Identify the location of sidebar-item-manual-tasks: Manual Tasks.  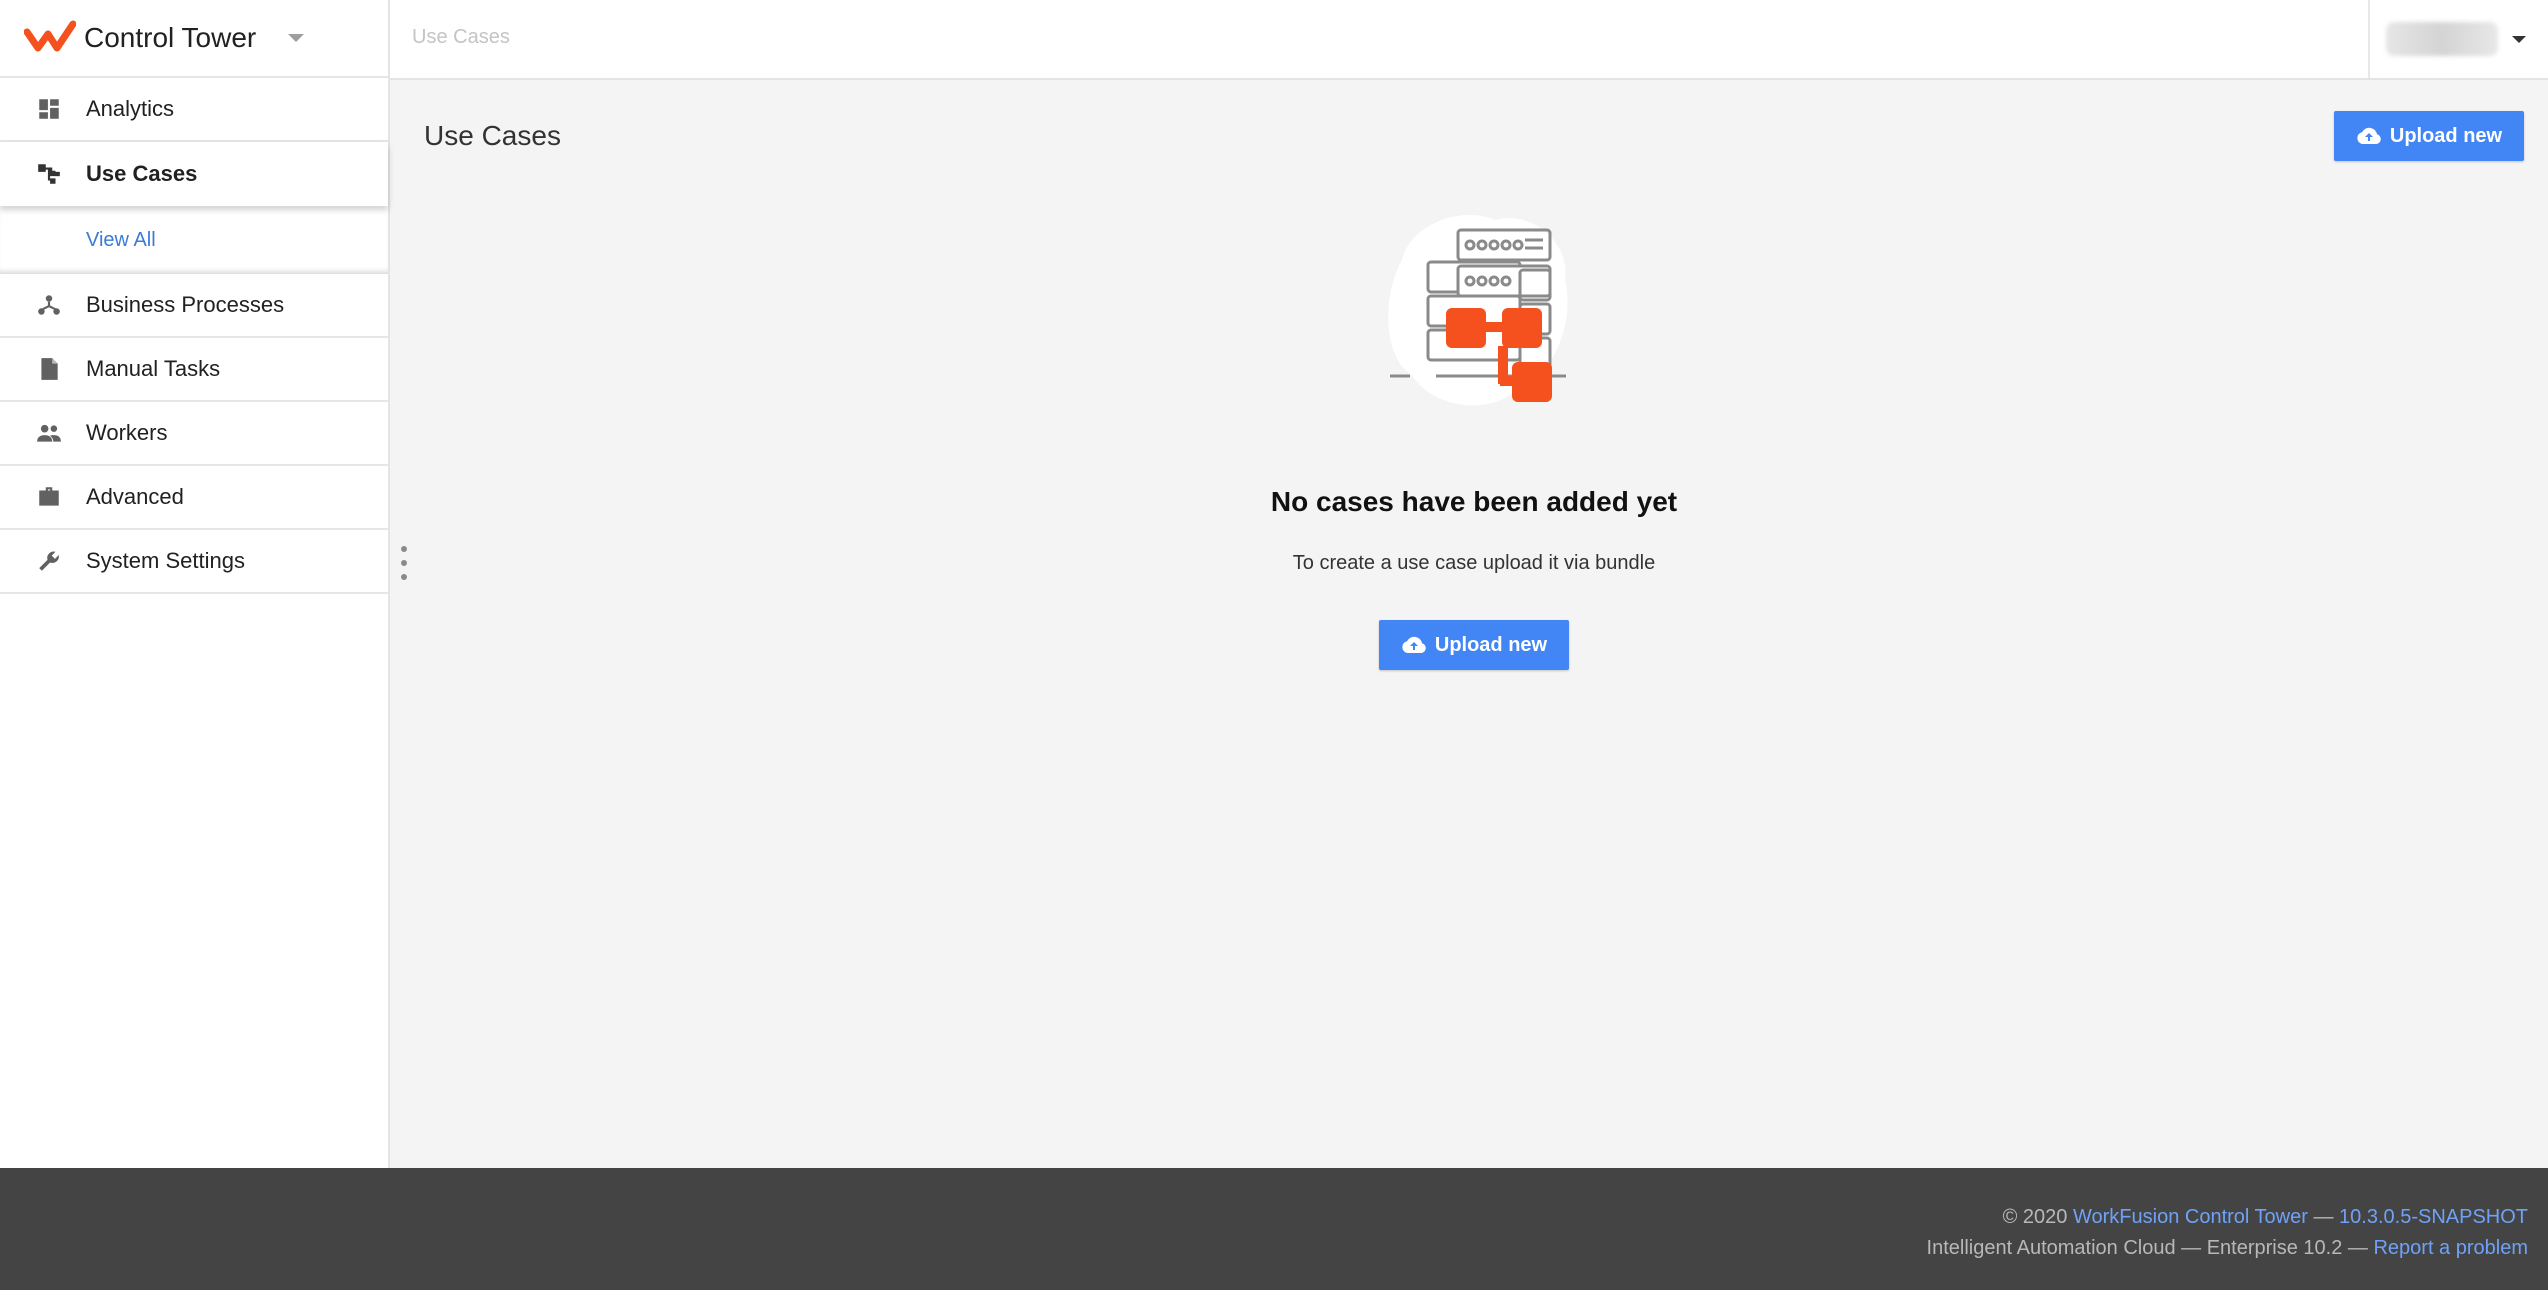
(194, 370).